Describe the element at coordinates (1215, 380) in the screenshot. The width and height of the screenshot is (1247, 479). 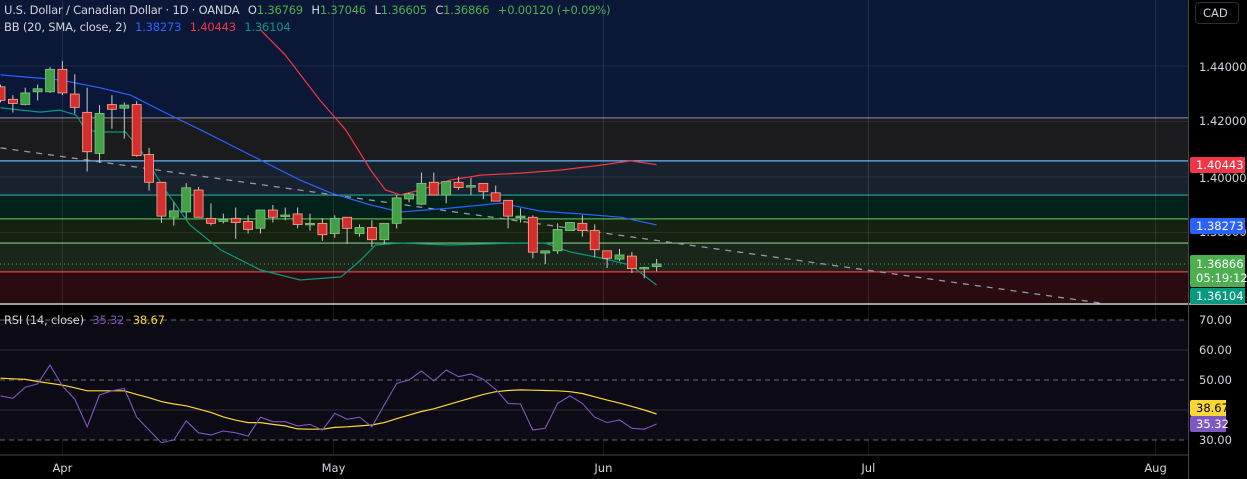
I see `rsi-tick: 50.00` at that location.